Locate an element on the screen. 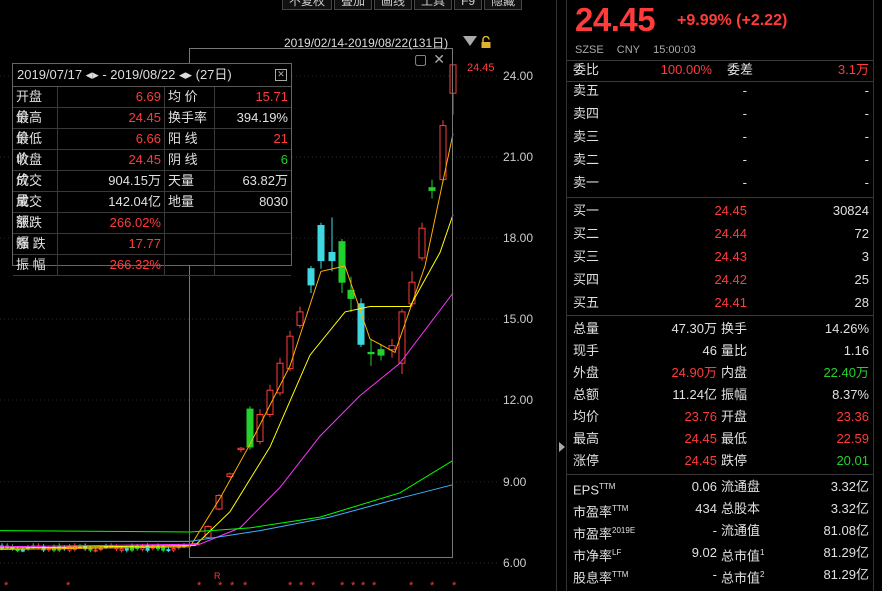 The height and width of the screenshot is (591, 882). stat-label: 涨 跌 is located at coordinates (35, 244).